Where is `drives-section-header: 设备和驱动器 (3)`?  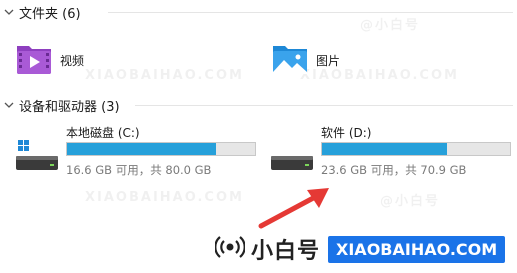
drives-section-header: 设备和驱动器 (3) is located at coordinates (258, 105).